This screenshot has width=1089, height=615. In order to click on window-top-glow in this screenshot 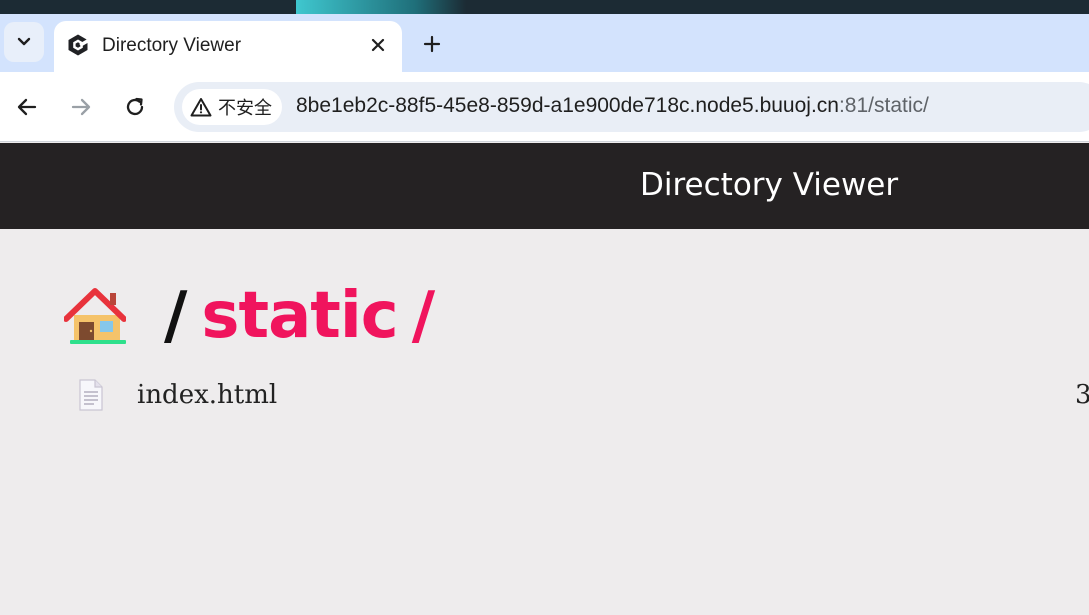, I will do `click(381, 7)`.